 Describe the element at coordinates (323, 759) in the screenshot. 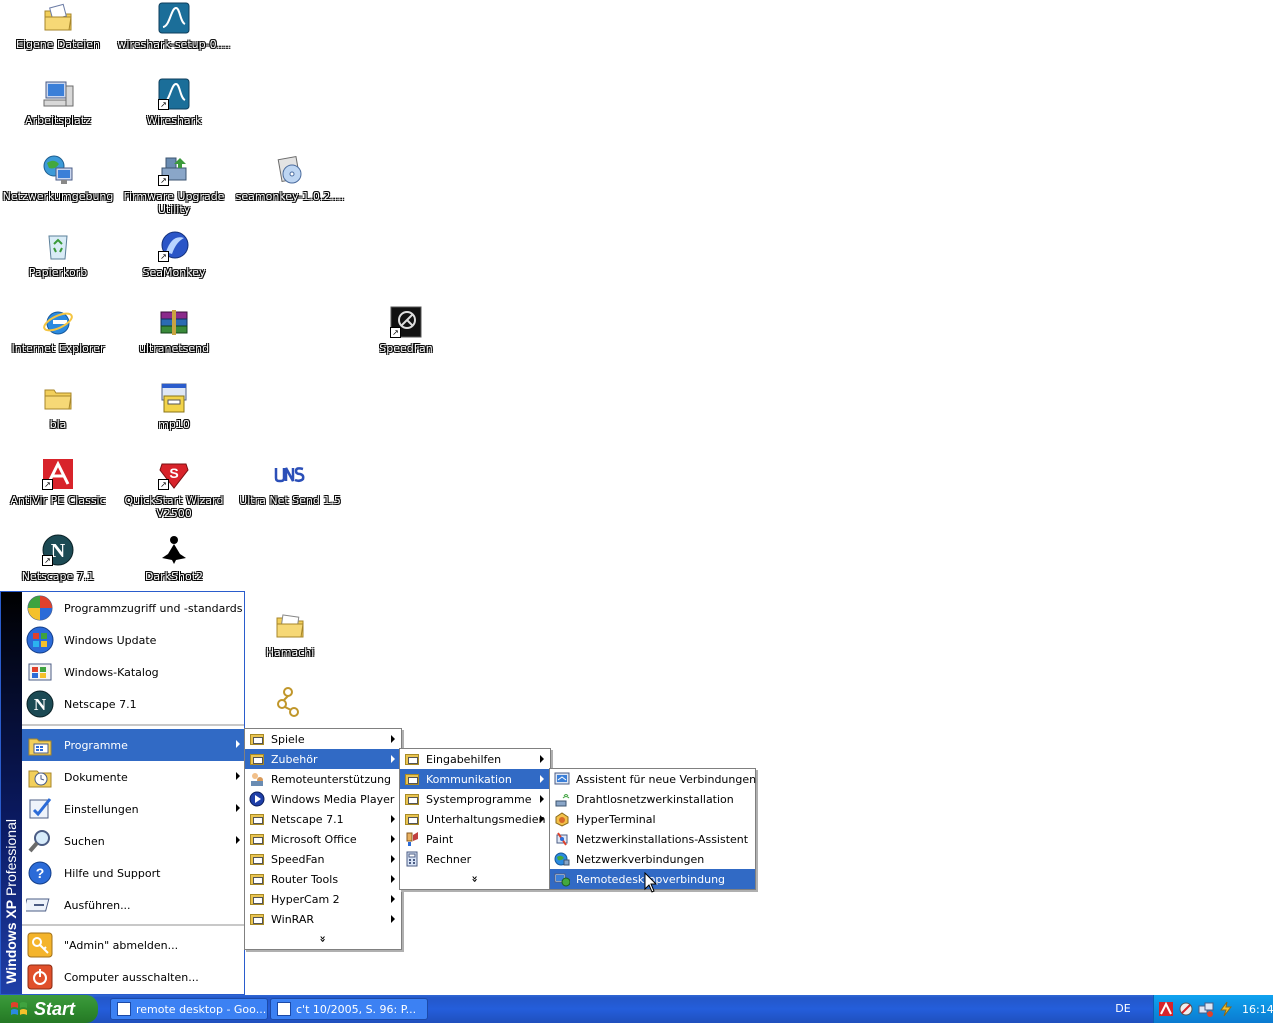

I see `programs-item-zubehoer: Zubehör` at that location.